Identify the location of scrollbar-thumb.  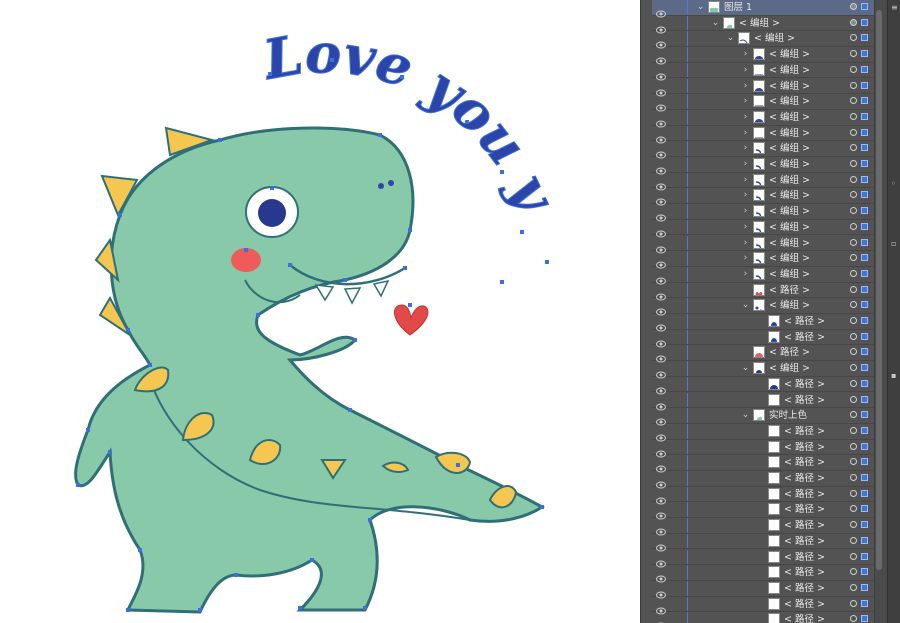
(879, 290).